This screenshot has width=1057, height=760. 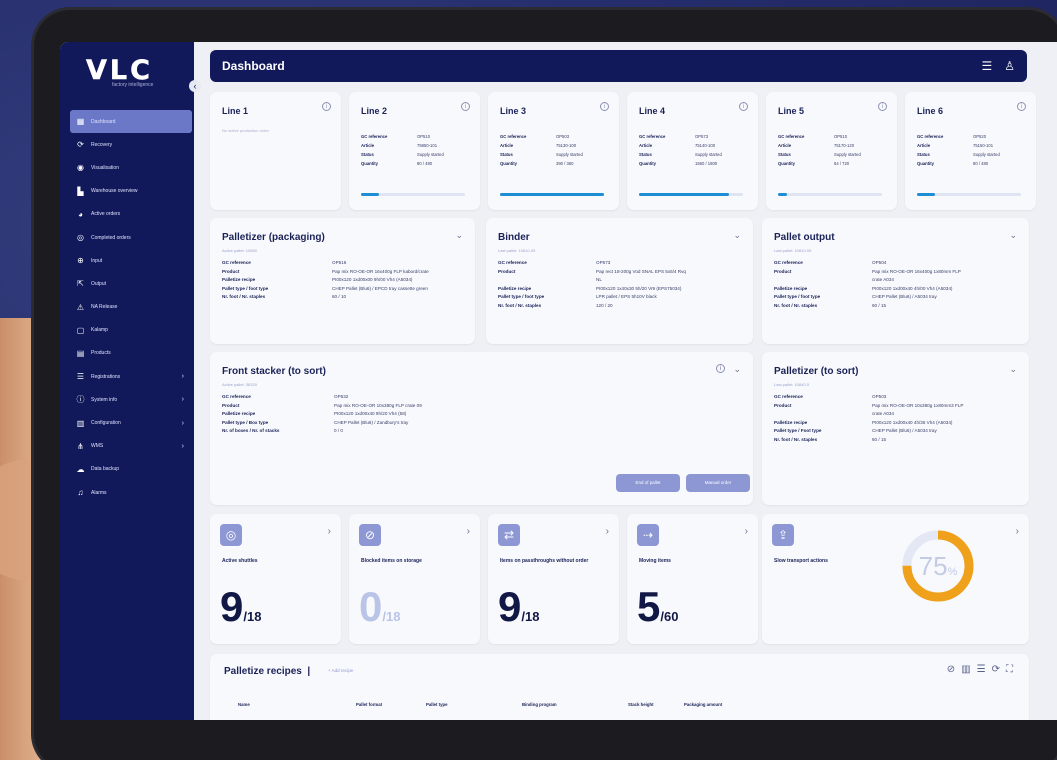 I want to click on line-card: Line 1 i No active production order, so click(x=275, y=151).